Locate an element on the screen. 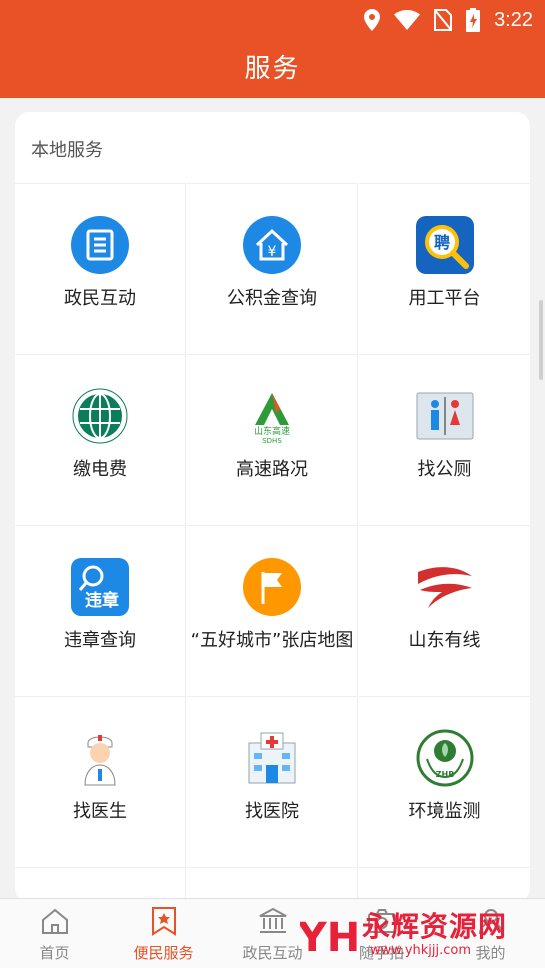  news-icon is located at coordinates (100, 245).